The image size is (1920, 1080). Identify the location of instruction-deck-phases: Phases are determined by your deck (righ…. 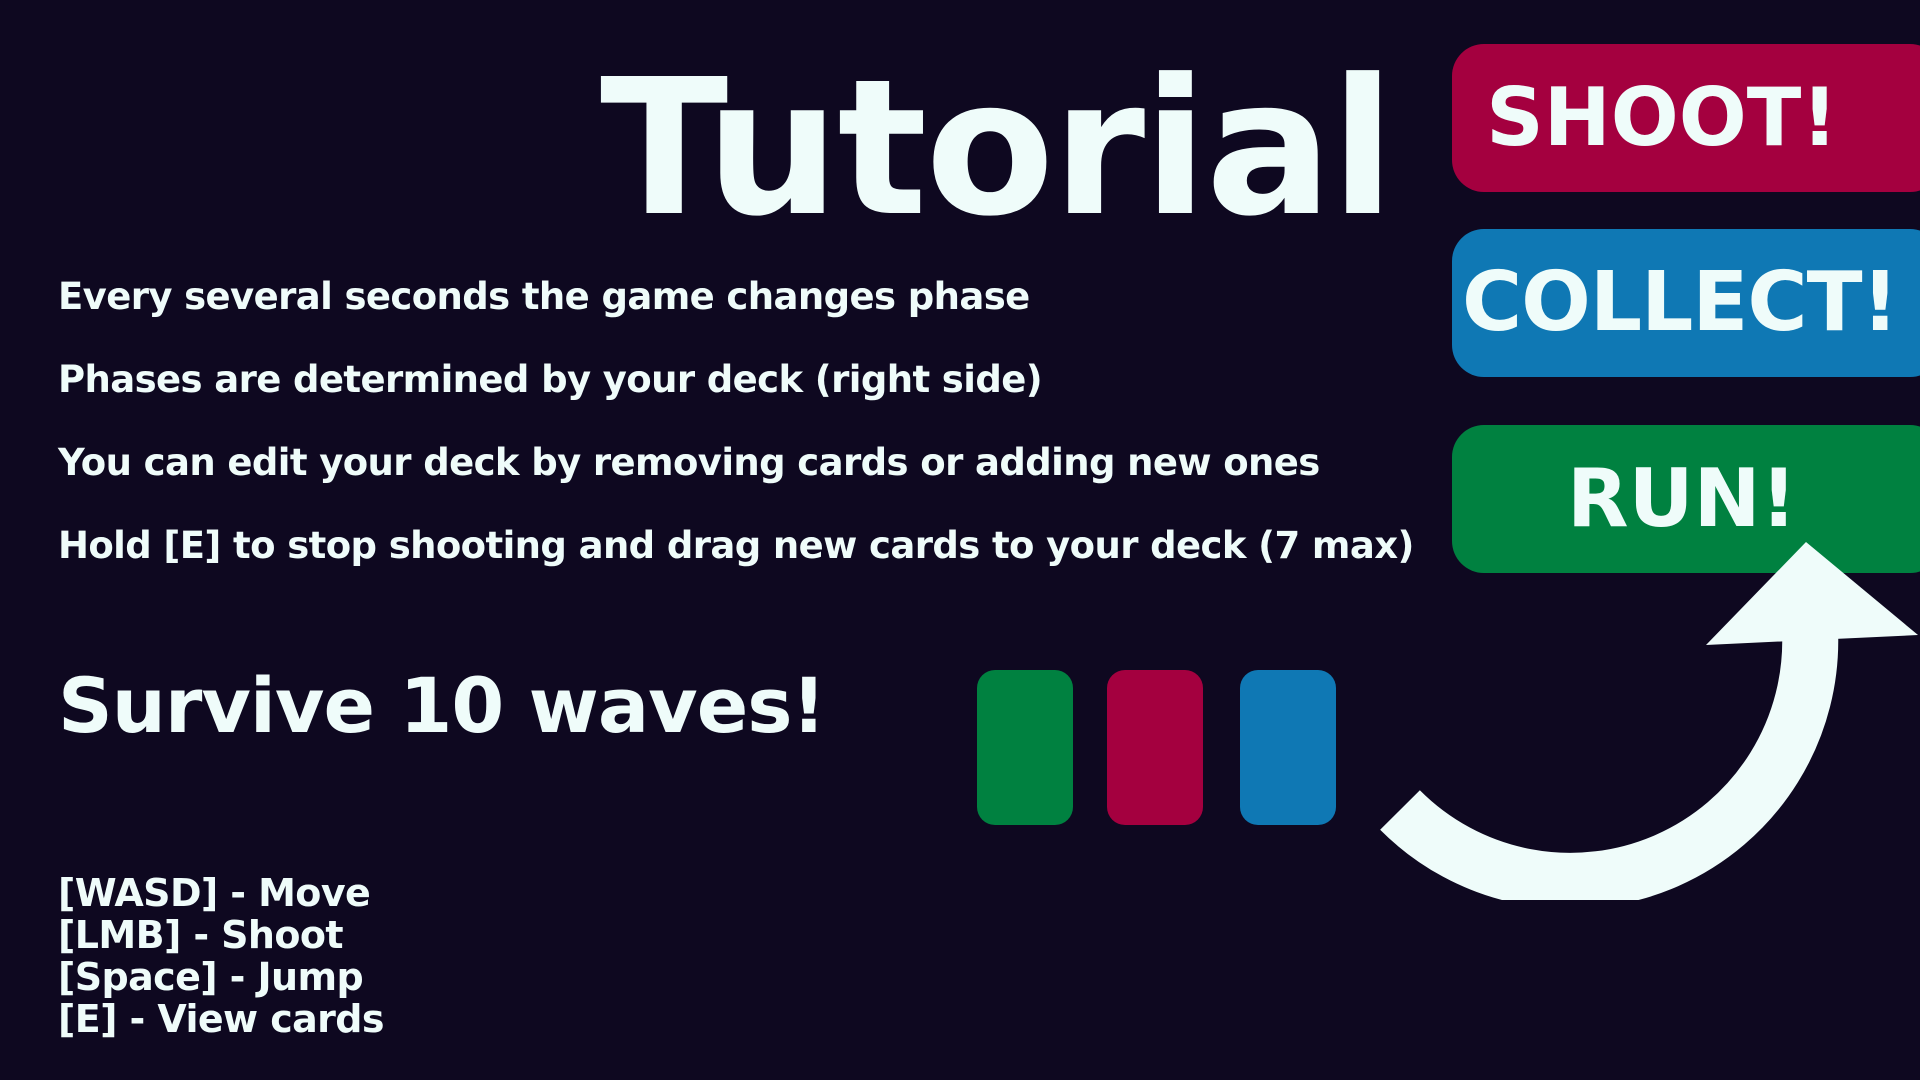
(550, 379).